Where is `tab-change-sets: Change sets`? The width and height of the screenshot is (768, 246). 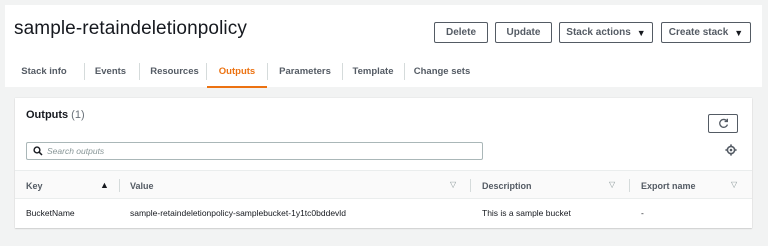 tab-change-sets: Change sets is located at coordinates (442, 71).